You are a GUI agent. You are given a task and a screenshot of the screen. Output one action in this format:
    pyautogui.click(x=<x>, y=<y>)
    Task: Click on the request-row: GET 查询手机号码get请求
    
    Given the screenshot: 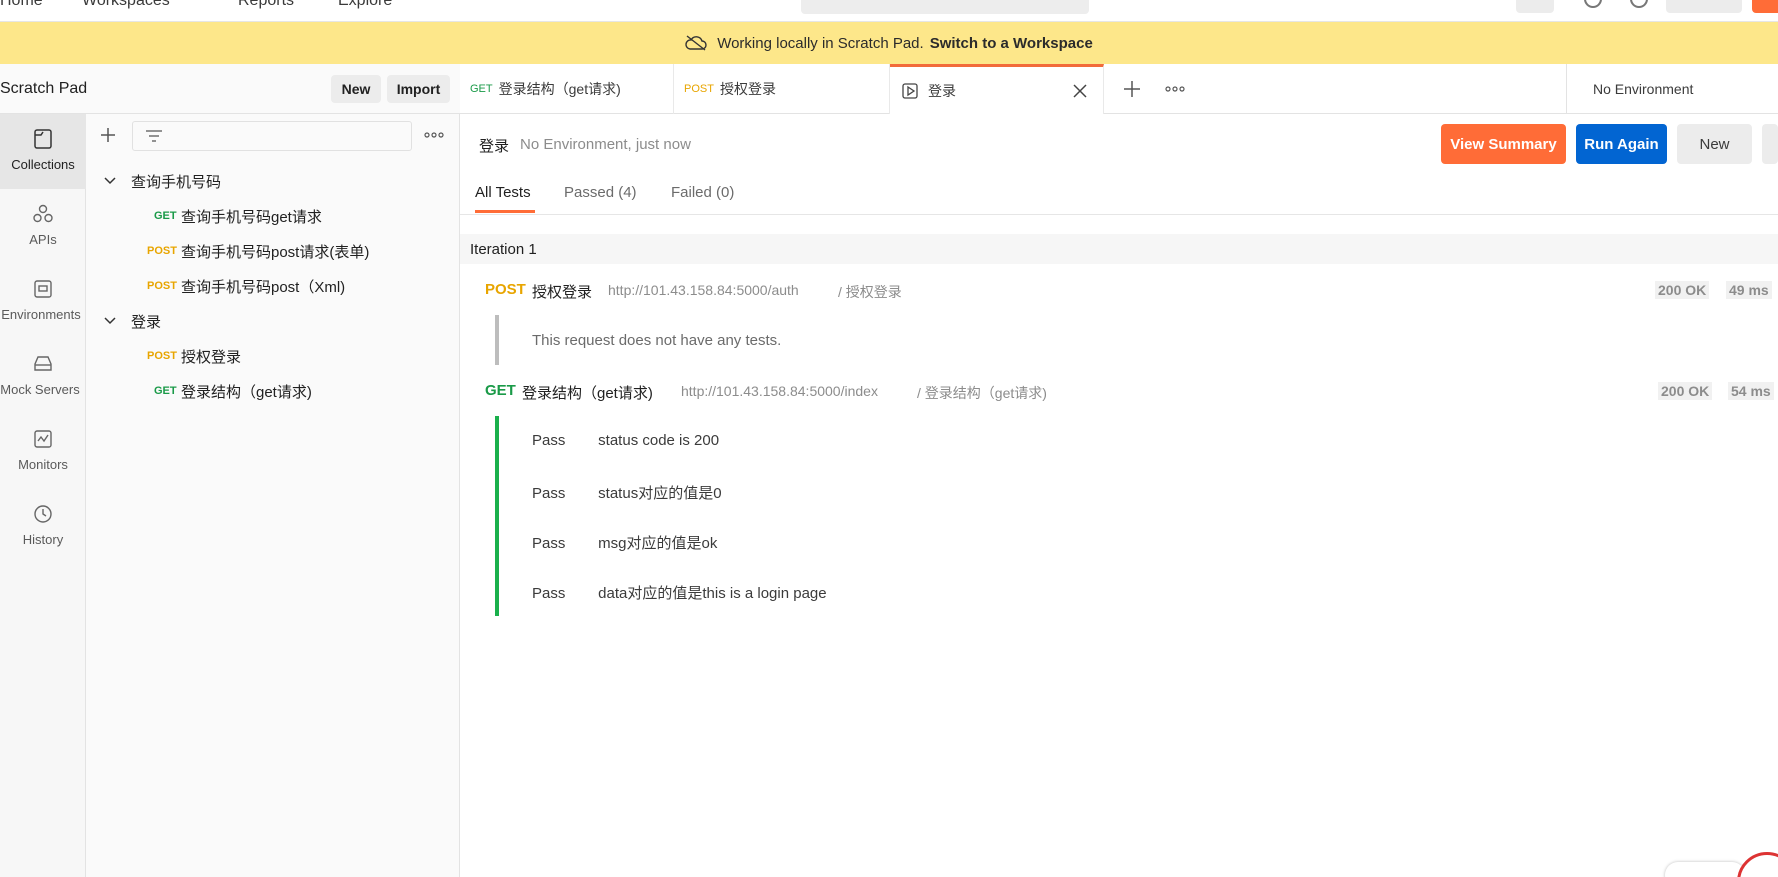 What is the action you would take?
    pyautogui.click(x=273, y=216)
    